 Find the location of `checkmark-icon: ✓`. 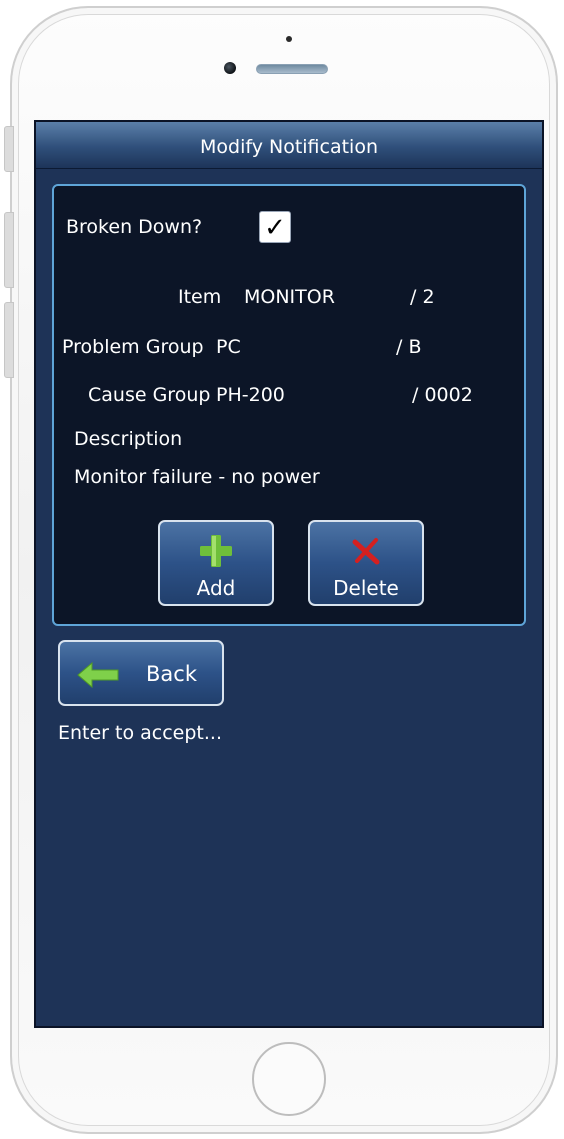

checkmark-icon: ✓ is located at coordinates (275, 228).